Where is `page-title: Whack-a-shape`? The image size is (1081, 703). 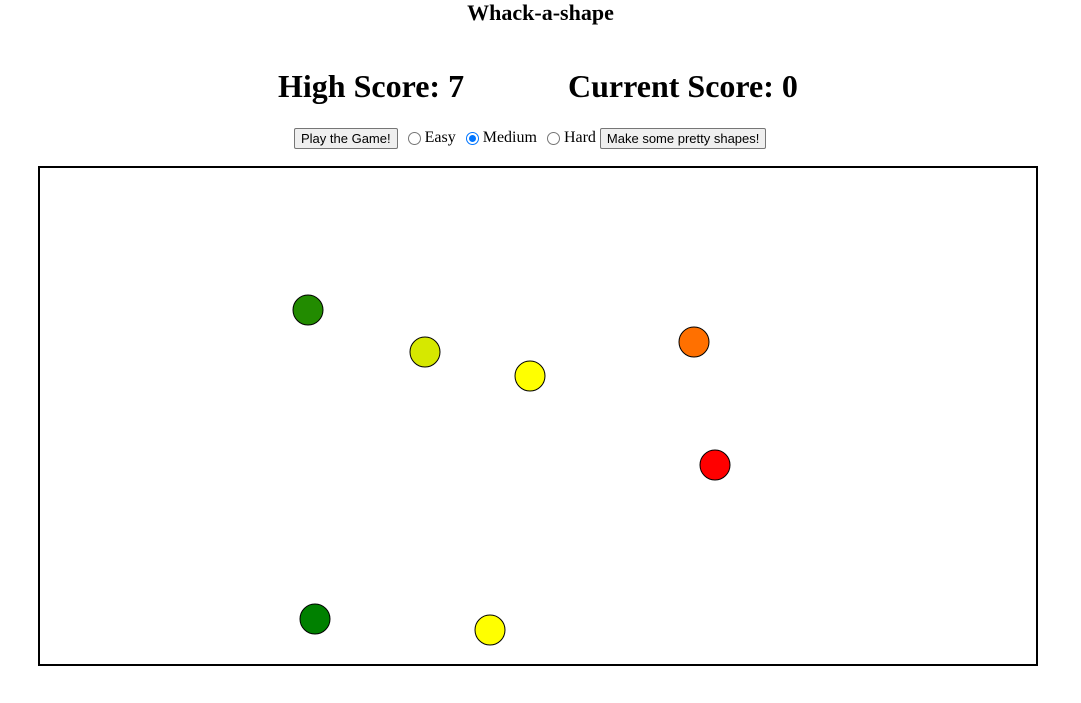
page-title: Whack-a-shape is located at coordinates (540, 12).